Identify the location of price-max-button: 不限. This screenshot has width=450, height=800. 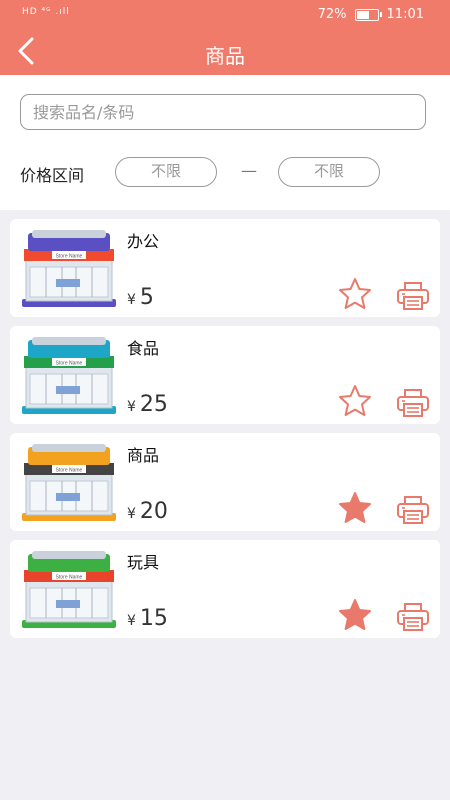
(329, 172).